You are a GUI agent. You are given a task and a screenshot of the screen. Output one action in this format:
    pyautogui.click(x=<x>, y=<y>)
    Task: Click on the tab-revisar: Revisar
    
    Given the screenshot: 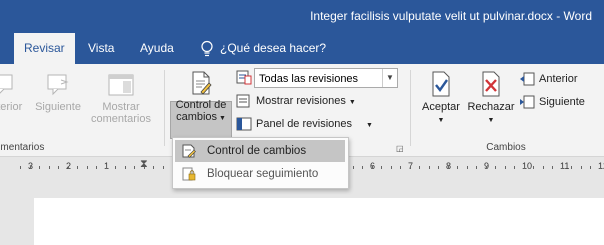 What is the action you would take?
    pyautogui.click(x=44, y=48)
    